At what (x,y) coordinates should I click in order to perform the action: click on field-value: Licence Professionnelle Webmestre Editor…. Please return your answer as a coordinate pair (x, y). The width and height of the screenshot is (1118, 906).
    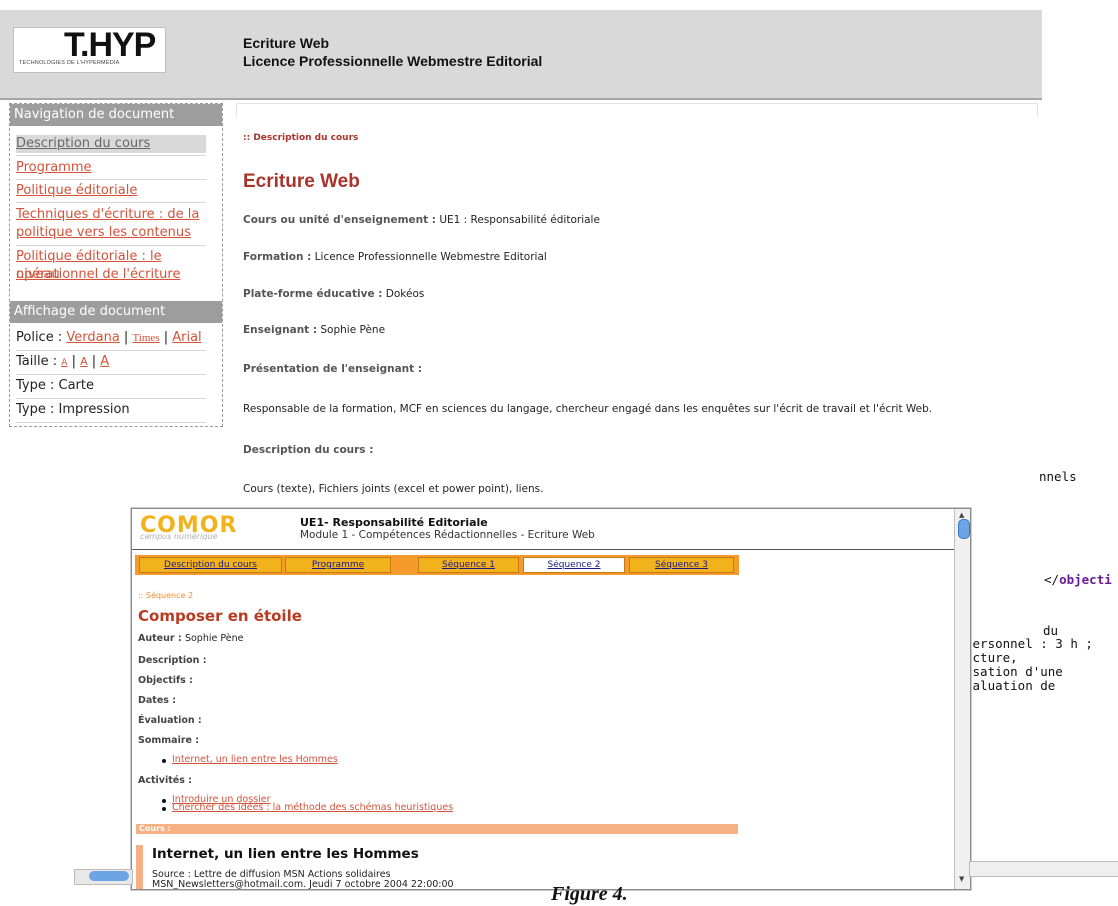
    Looking at the image, I should click on (430, 257).